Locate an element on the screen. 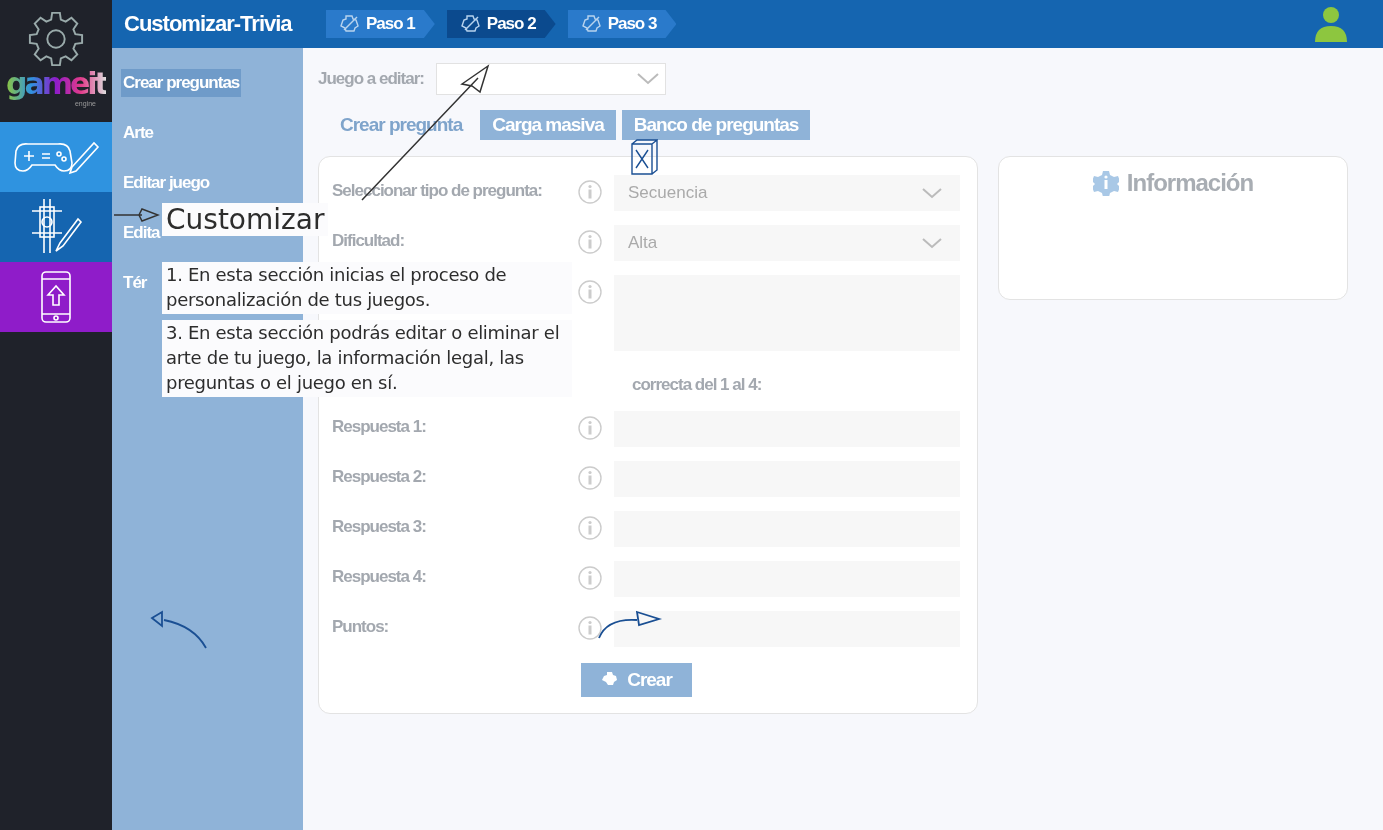 Image resolution: width=1383 pixels, height=830 pixels. field-label: Dificultad: is located at coordinates (368, 240).